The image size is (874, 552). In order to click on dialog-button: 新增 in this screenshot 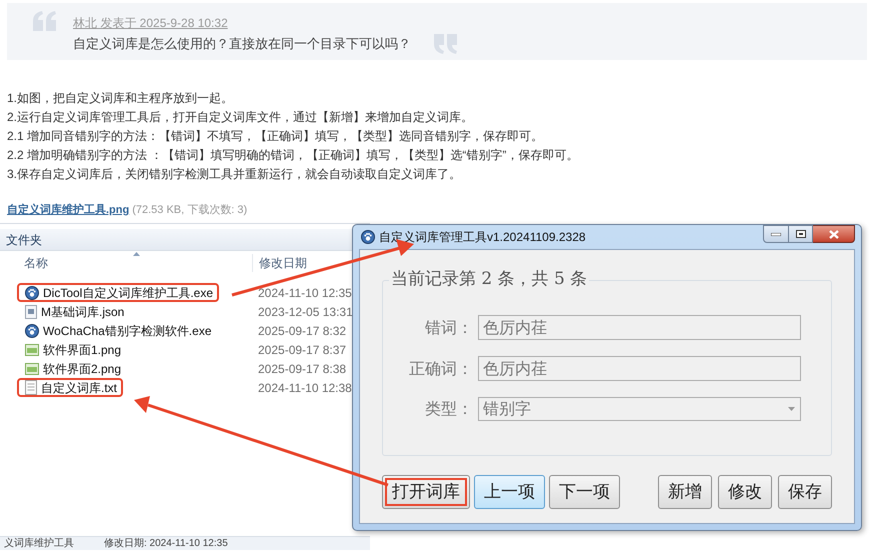, I will do `click(685, 492)`.